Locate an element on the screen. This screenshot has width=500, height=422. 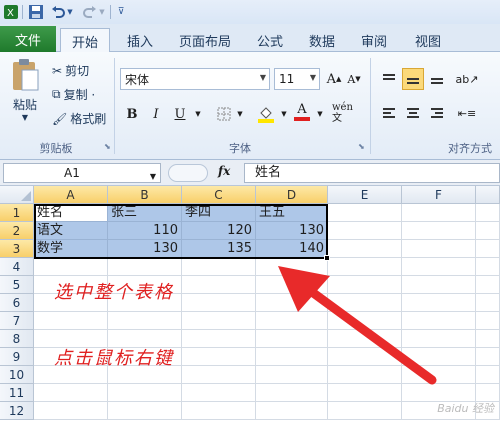
phonetic-button: wén 文 is located at coordinates (346, 113).